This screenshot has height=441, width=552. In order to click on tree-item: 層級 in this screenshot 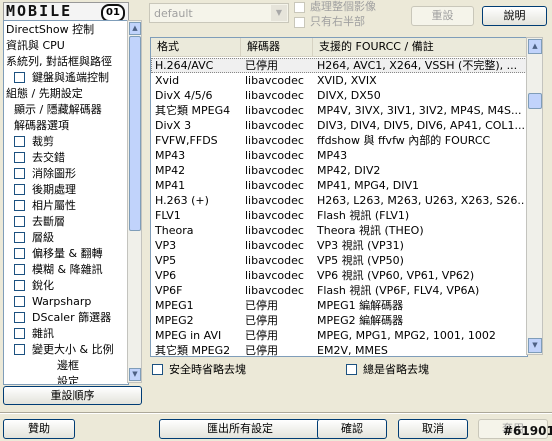, I will do `click(34, 238)`.